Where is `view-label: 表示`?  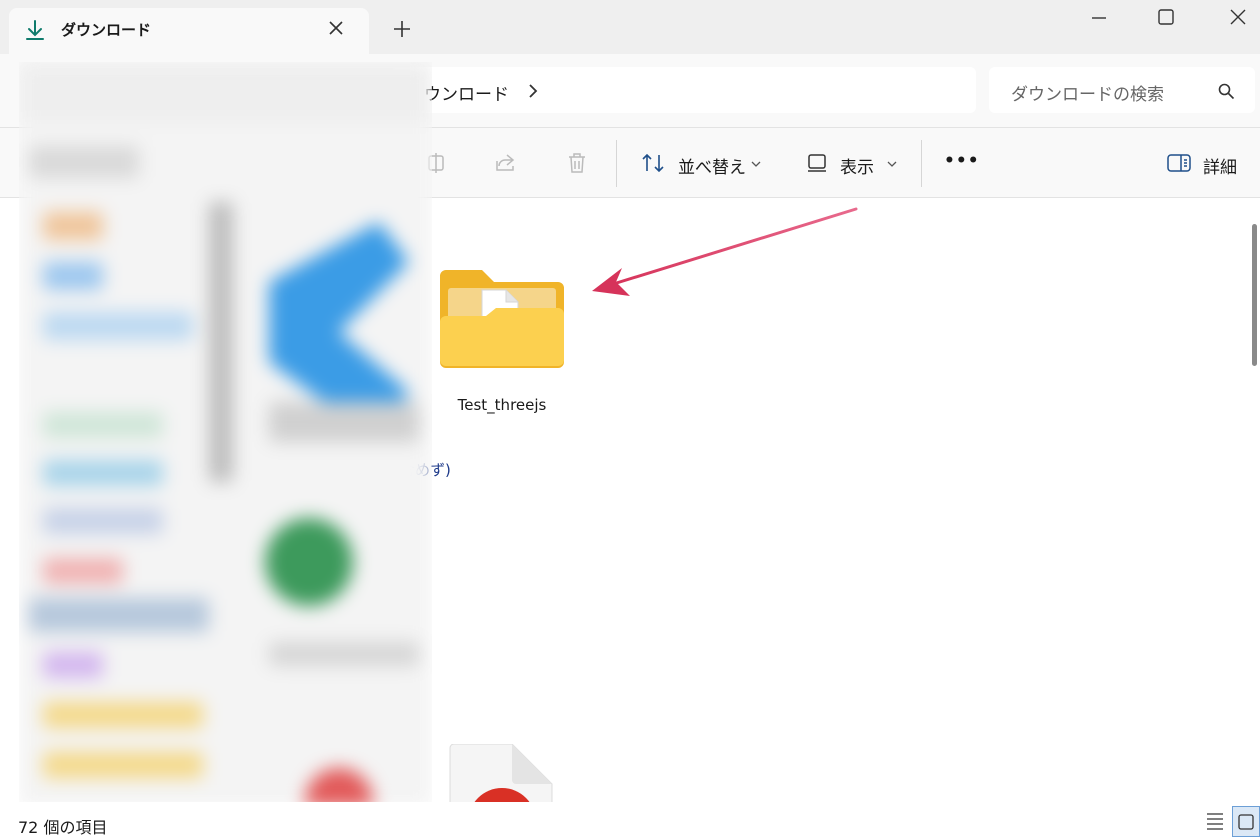 view-label: 表示 is located at coordinates (857, 168).